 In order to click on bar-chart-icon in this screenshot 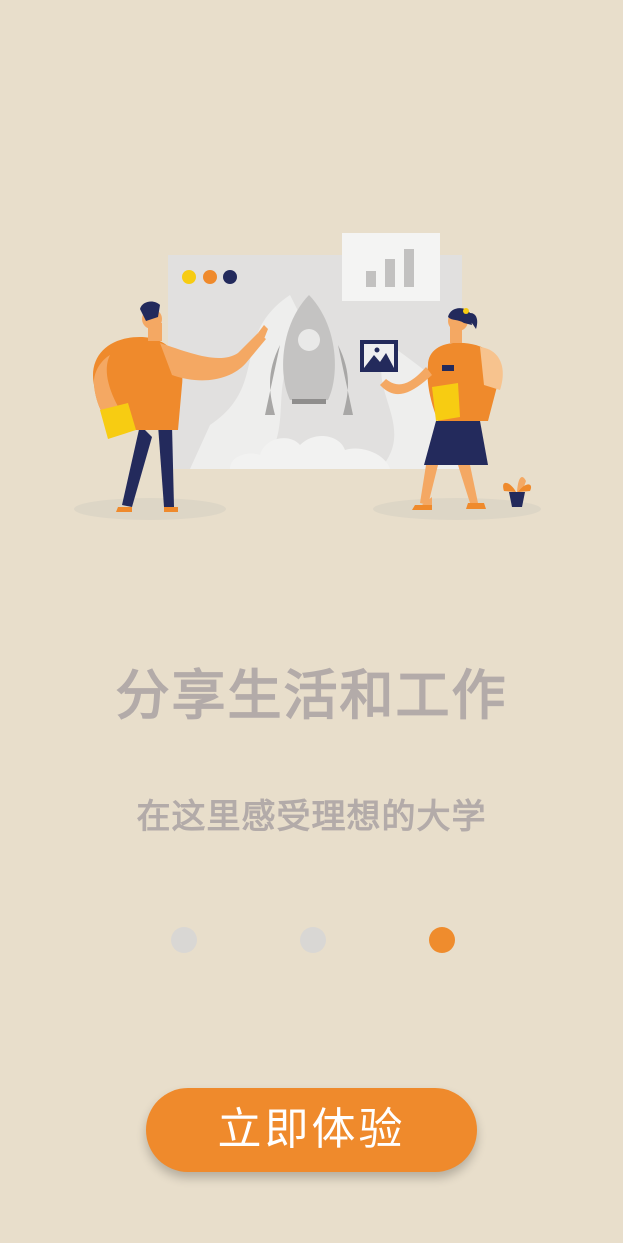, I will do `click(391, 267)`.